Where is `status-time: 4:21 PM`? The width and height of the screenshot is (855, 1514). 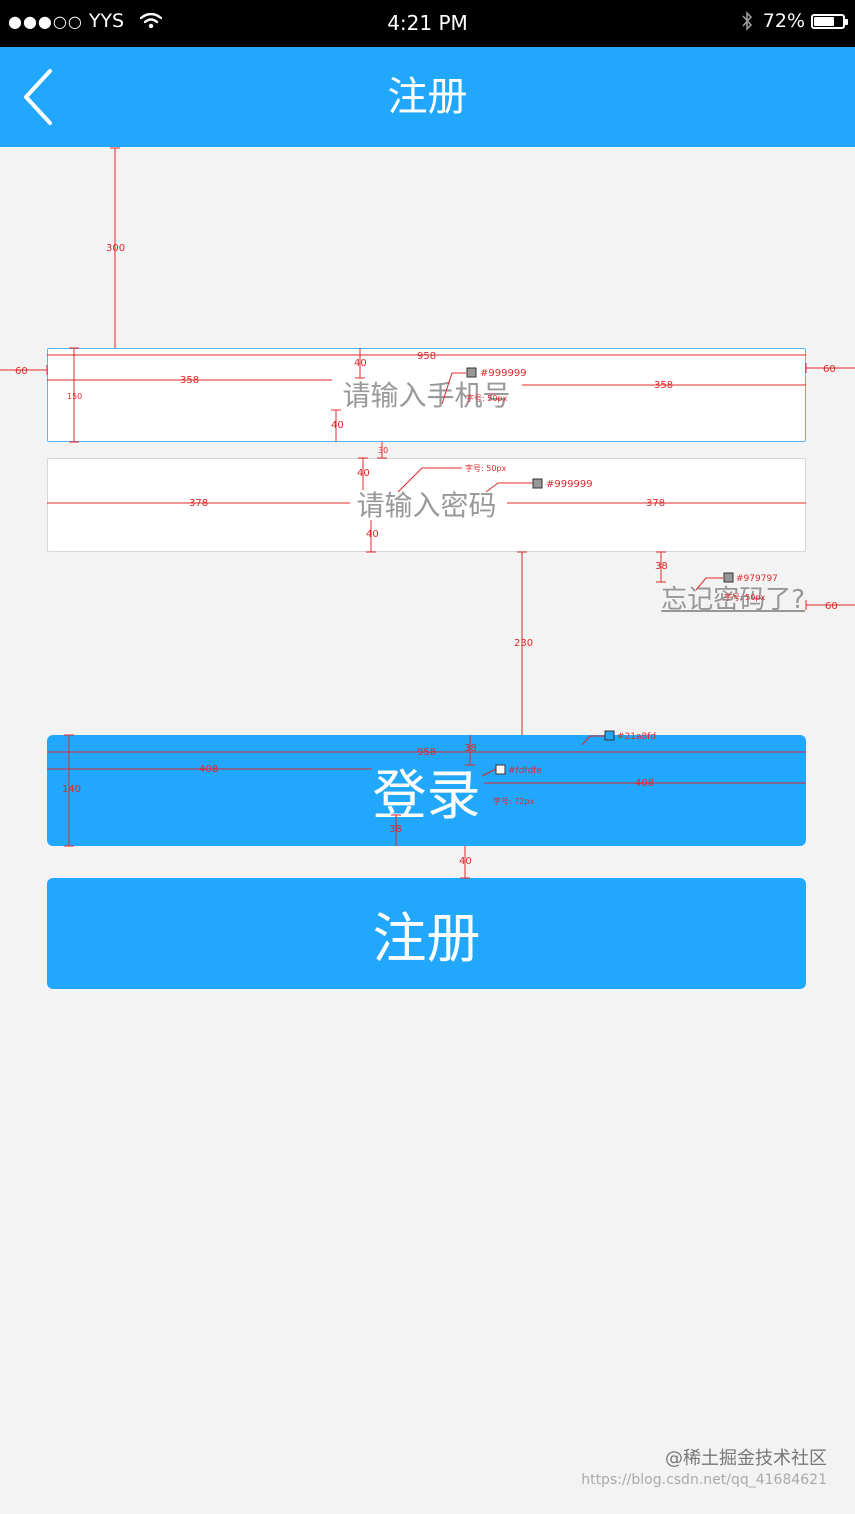
status-time: 4:21 PM is located at coordinates (427, 23).